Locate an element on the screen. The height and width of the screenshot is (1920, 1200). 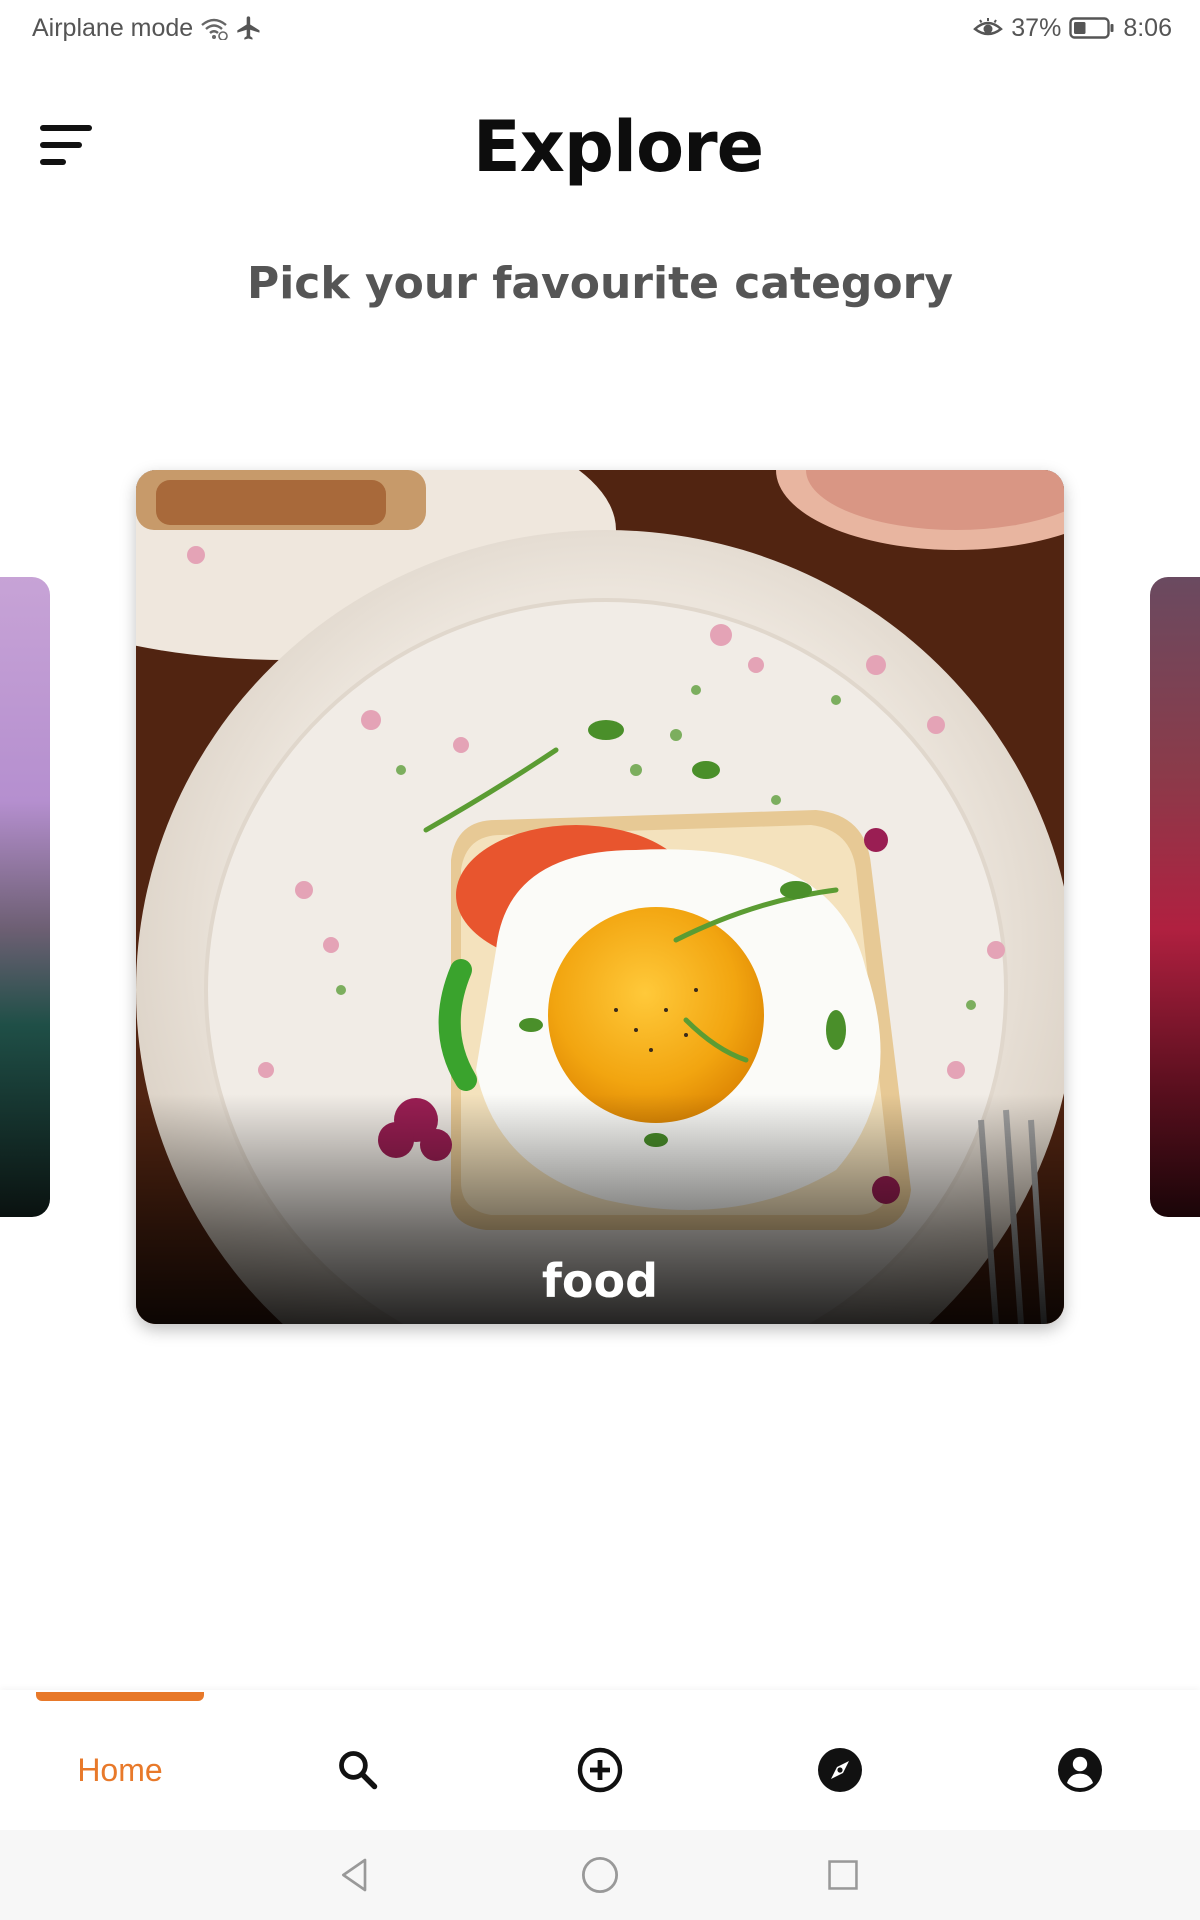
compass-icon is located at coordinates (840, 1770).